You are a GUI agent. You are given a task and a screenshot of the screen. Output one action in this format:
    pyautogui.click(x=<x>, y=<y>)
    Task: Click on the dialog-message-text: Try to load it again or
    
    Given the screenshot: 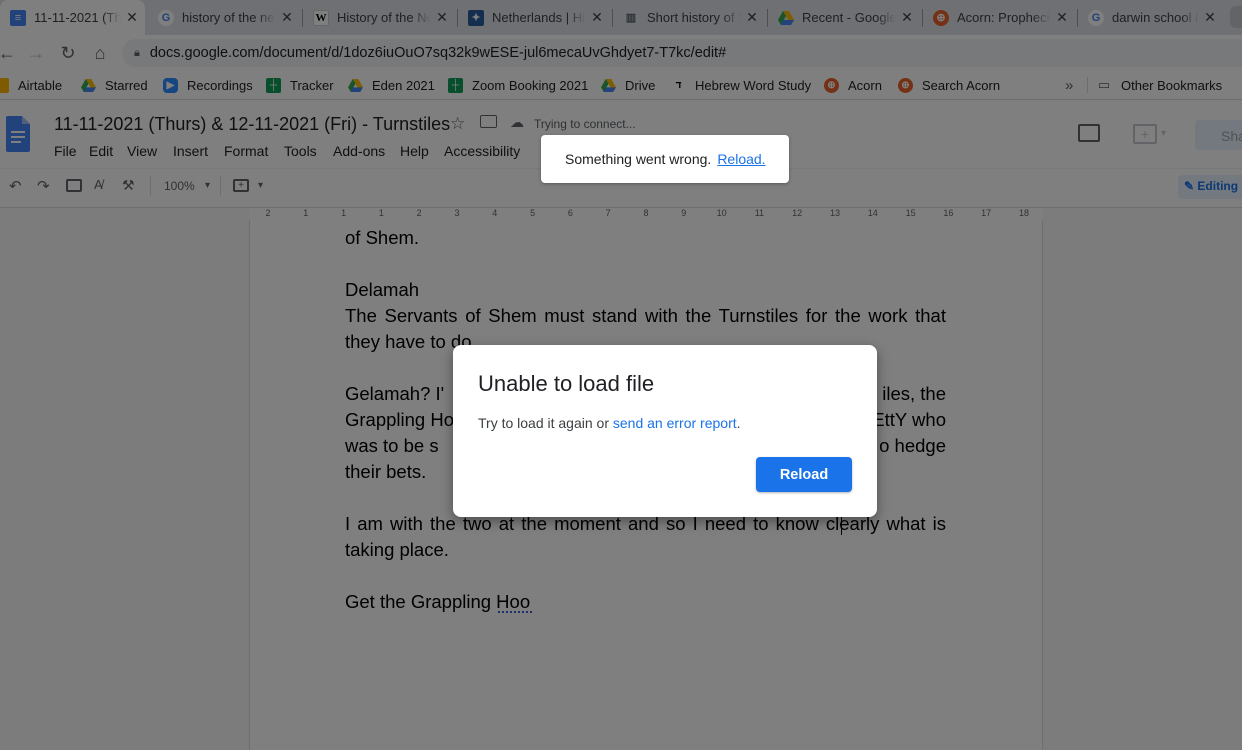 What is the action you would take?
    pyautogui.click(x=545, y=423)
    